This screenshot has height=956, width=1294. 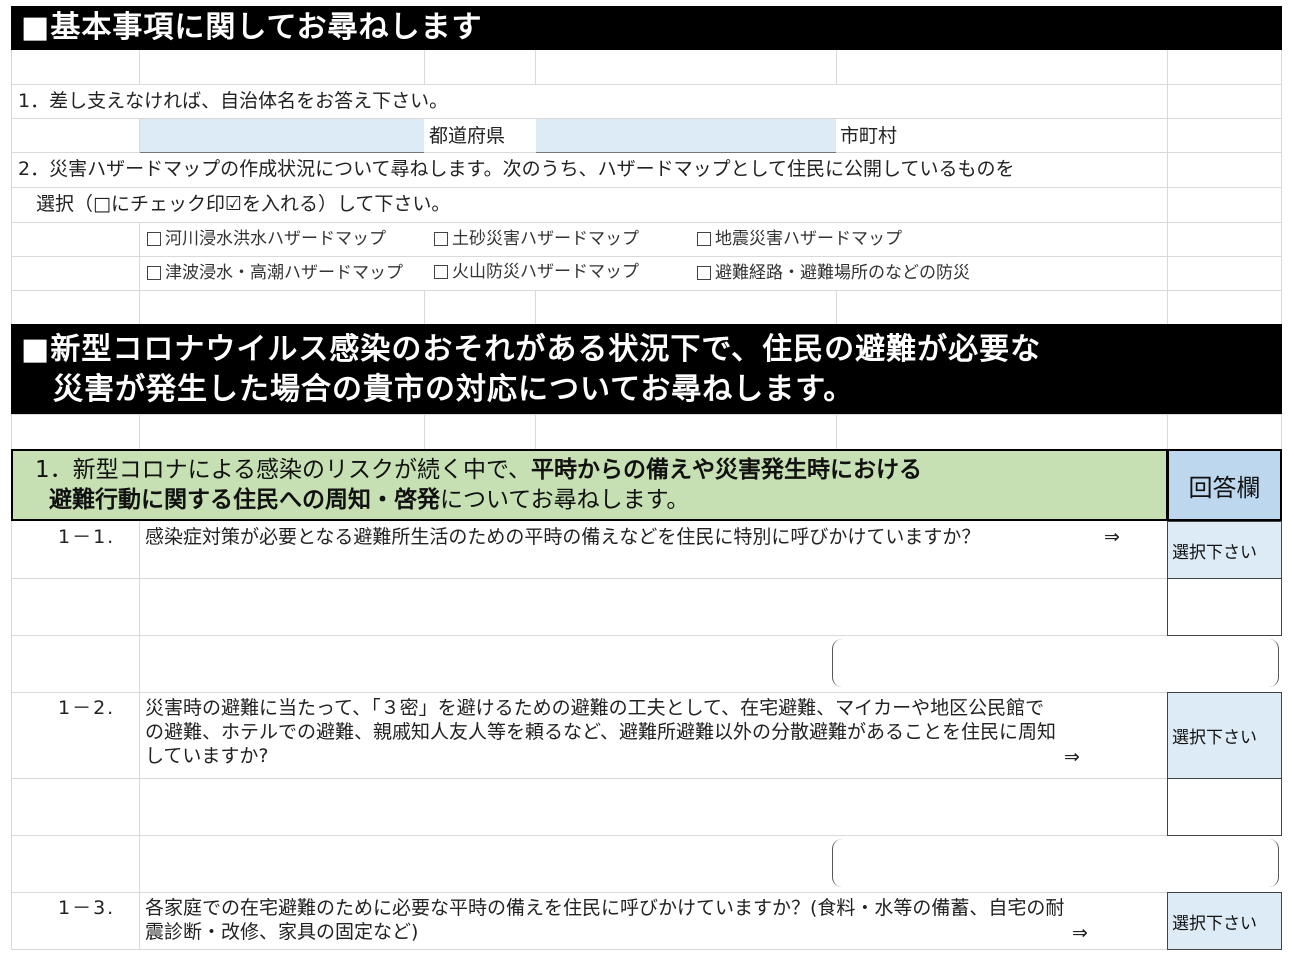 What do you see at coordinates (1224, 485) in the screenshot?
I see `answer-column-header: 回答欄` at bounding box center [1224, 485].